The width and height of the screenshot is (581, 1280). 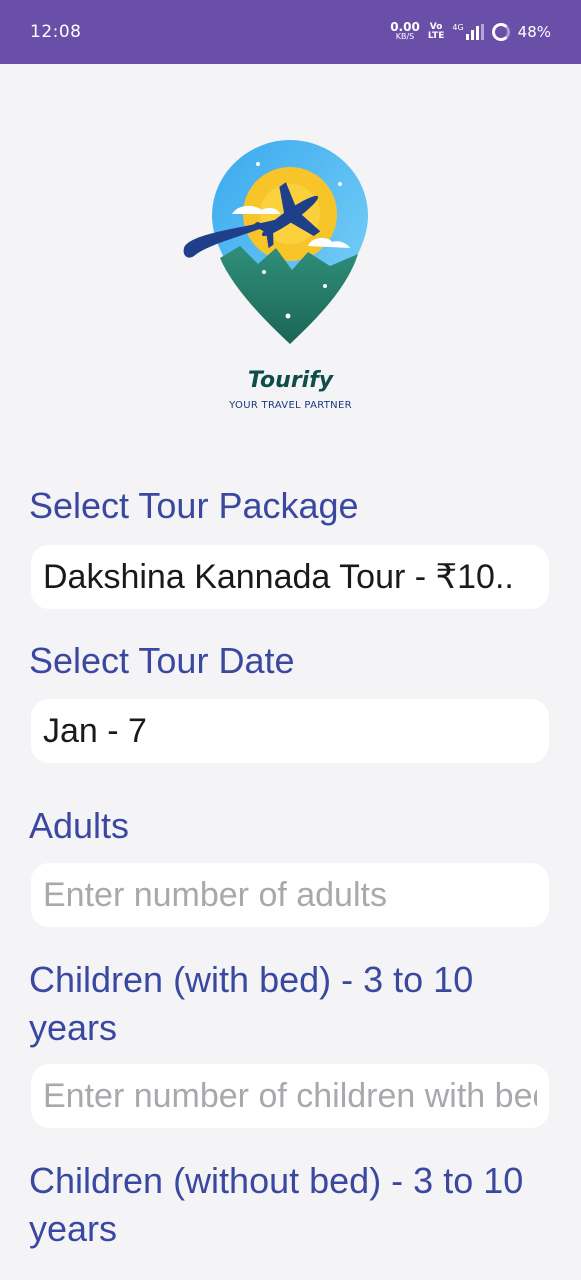 I want to click on battery-icon, so click(x=500, y=32).